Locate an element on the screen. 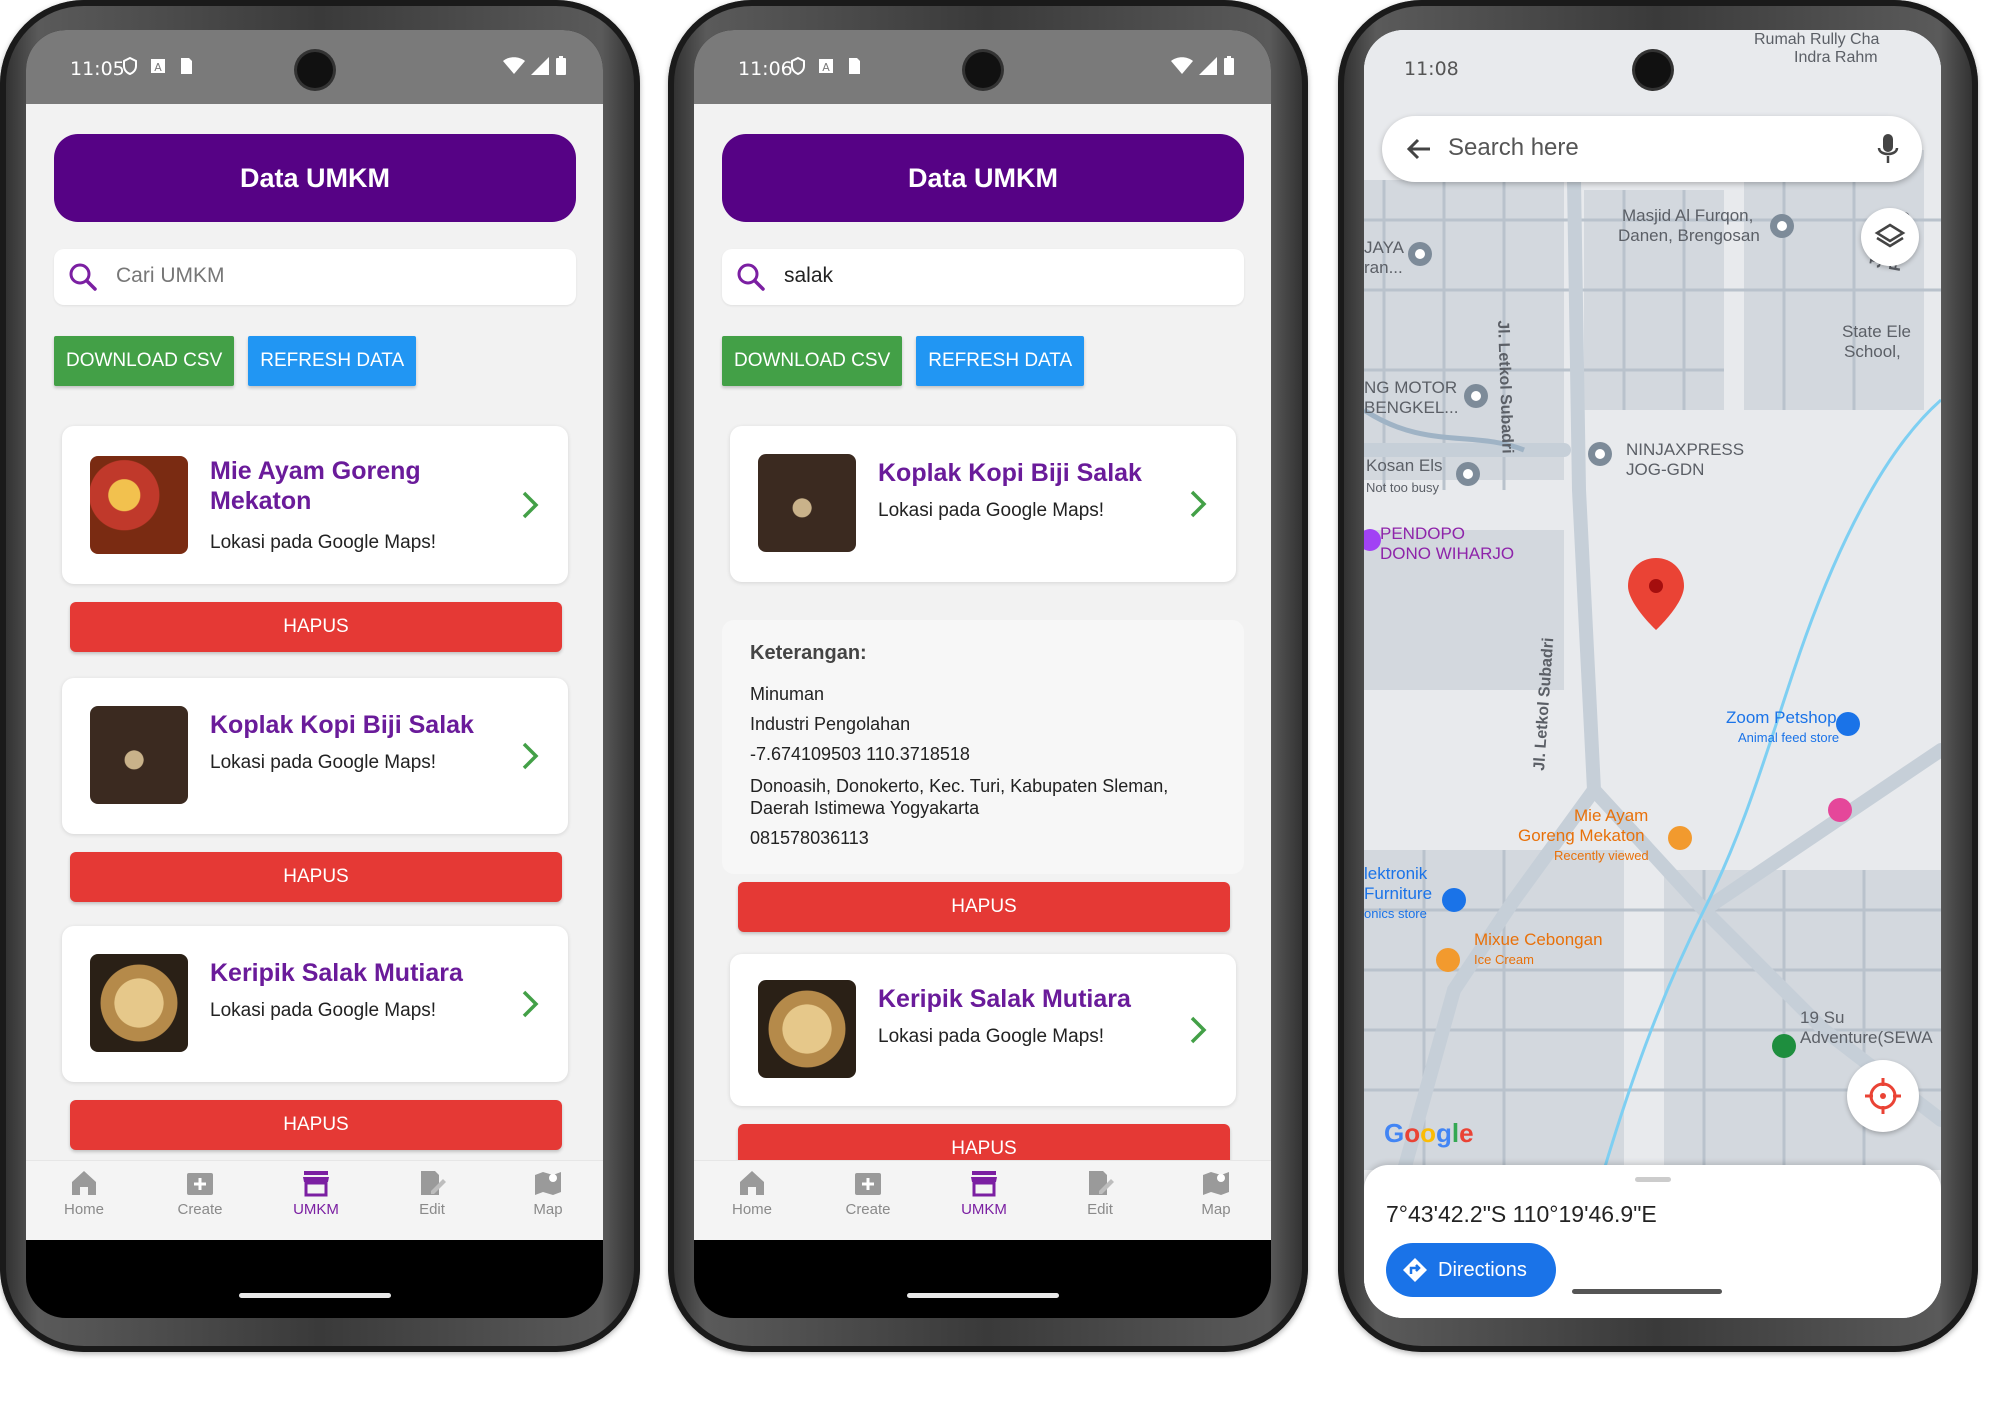 Image resolution: width=2000 pixels, height=1410 pixels. shield-icon is located at coordinates (130, 66).